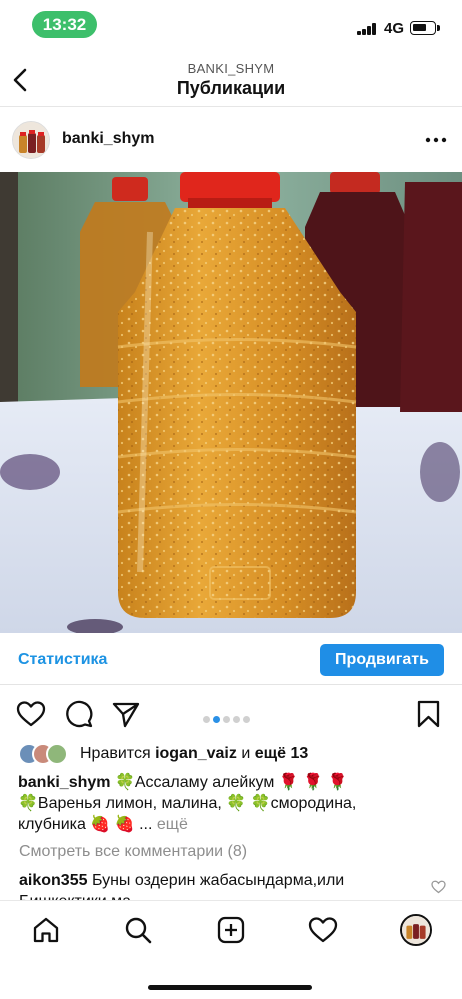  I want to click on tab-create, so click(231, 930).